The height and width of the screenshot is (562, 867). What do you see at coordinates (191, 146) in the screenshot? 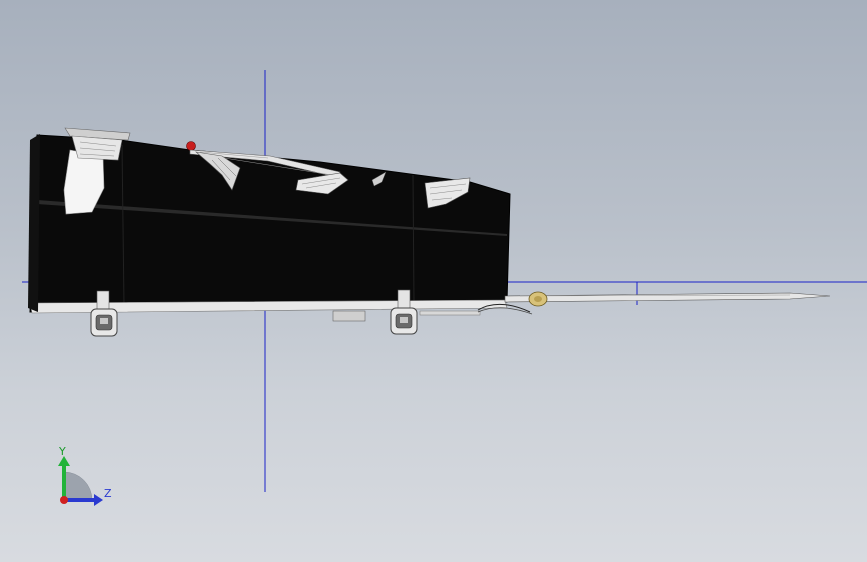
I see `red-knob` at bounding box center [191, 146].